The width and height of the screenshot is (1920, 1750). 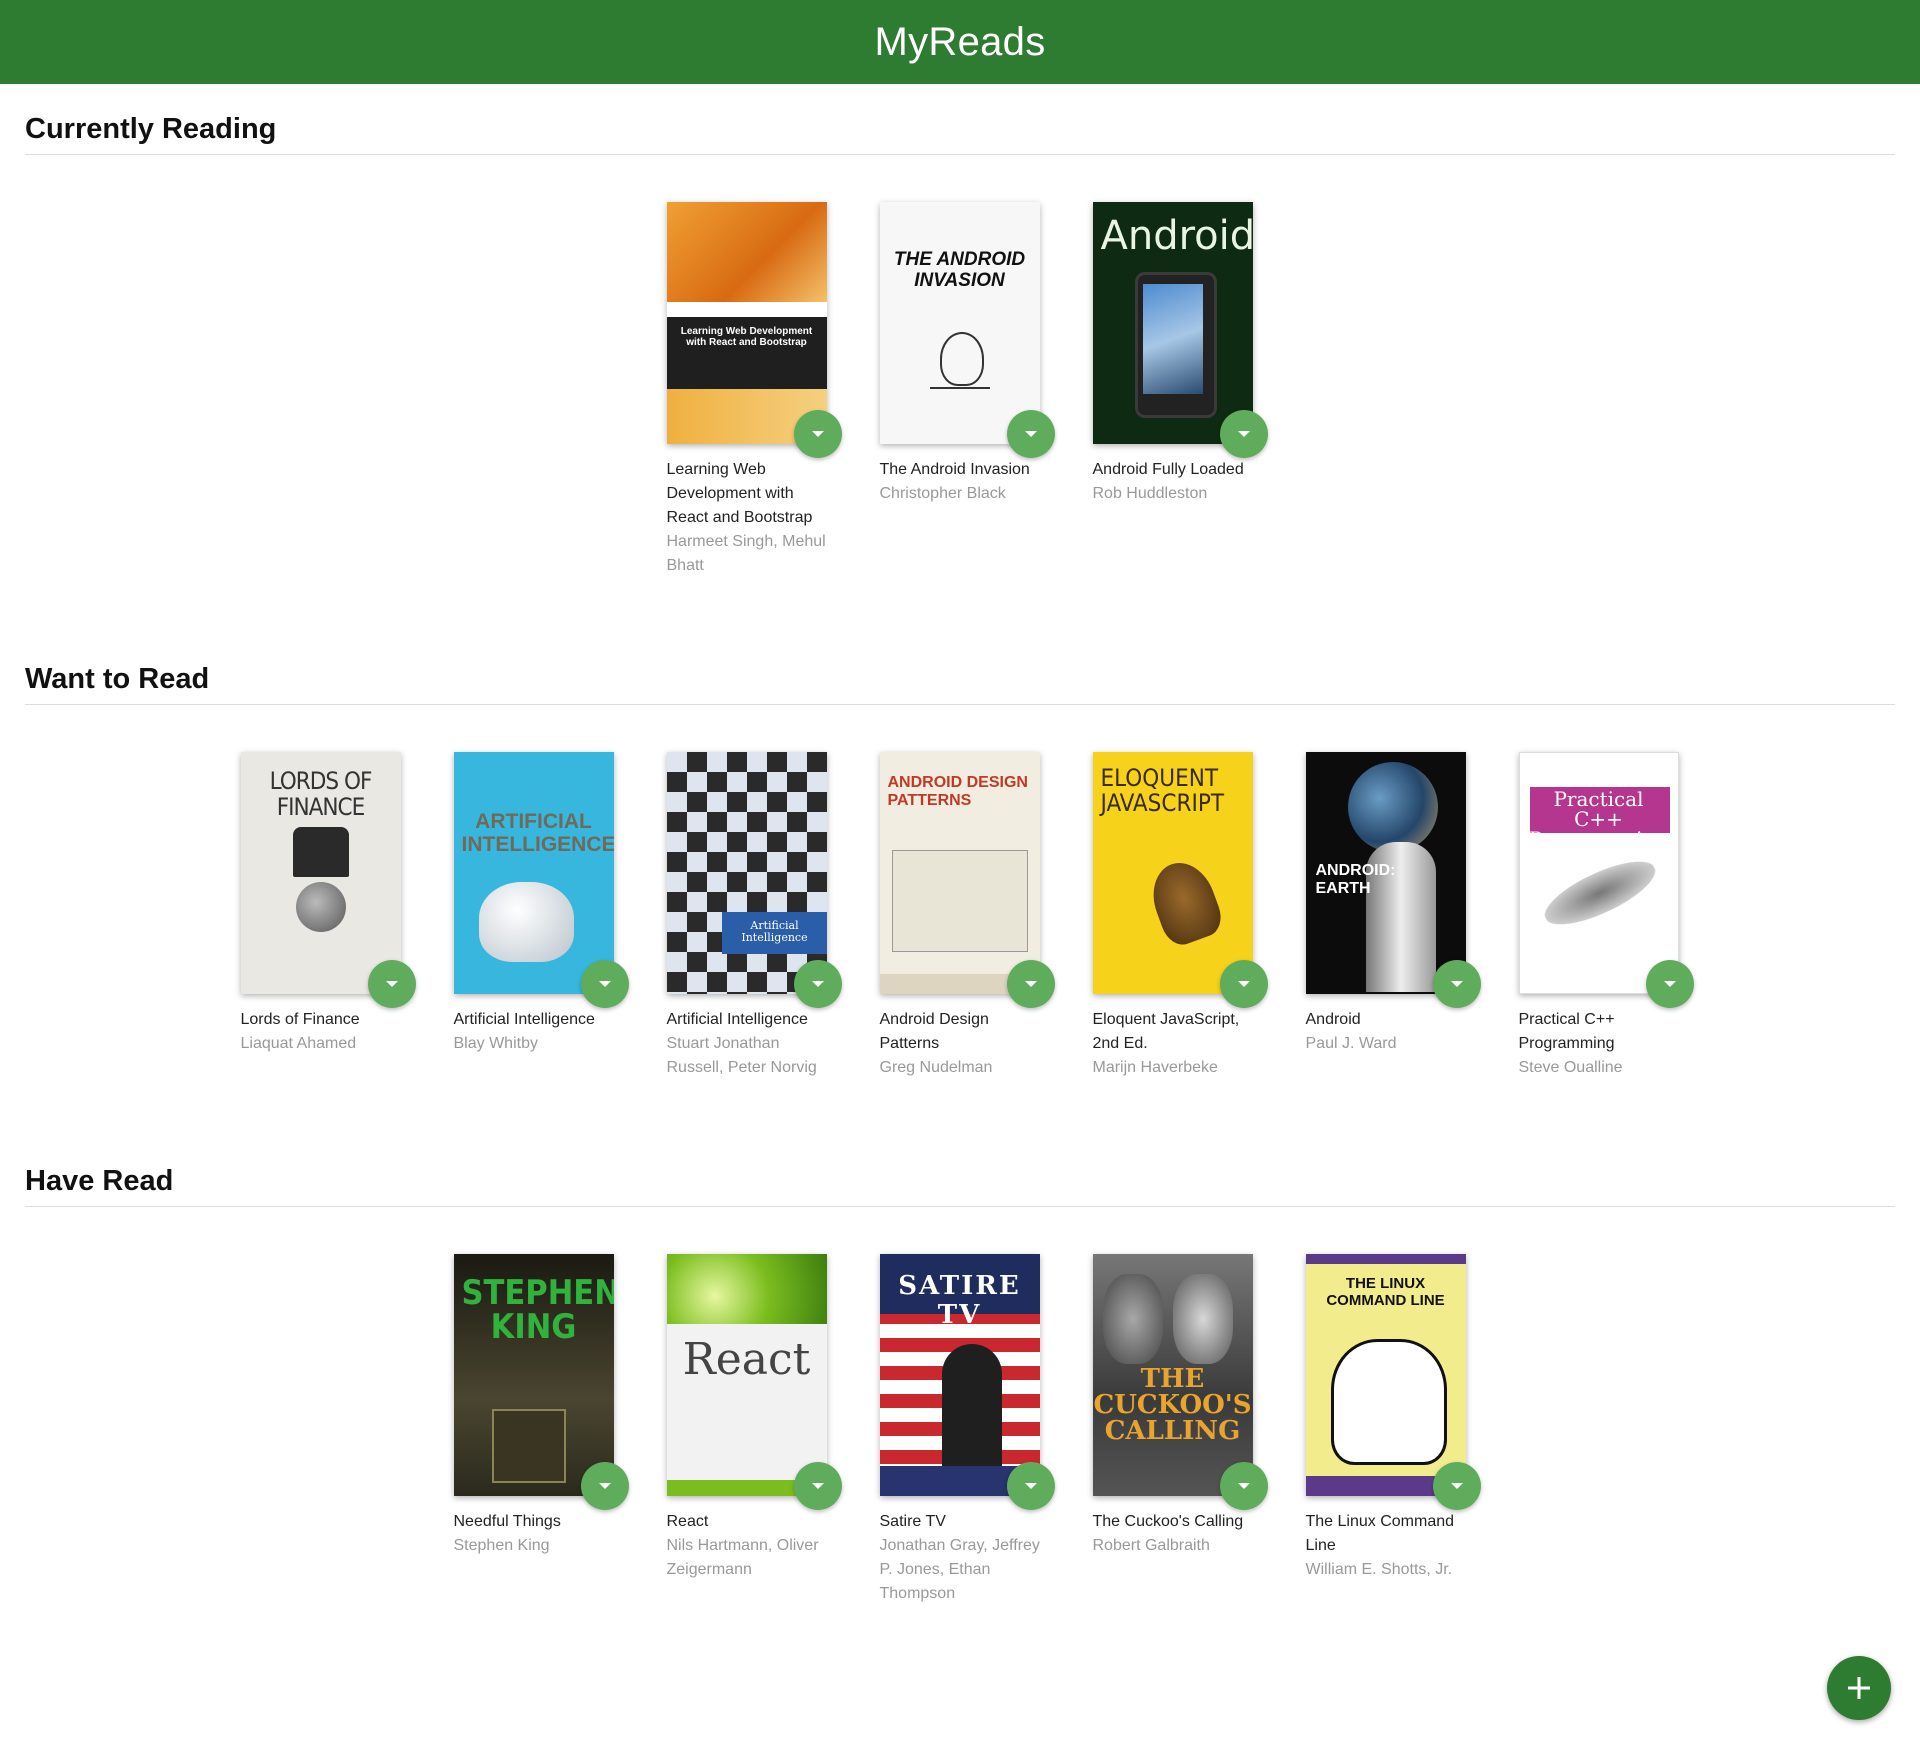 I want to click on cover-text: THE ANDROID INVASION, so click(x=959, y=270).